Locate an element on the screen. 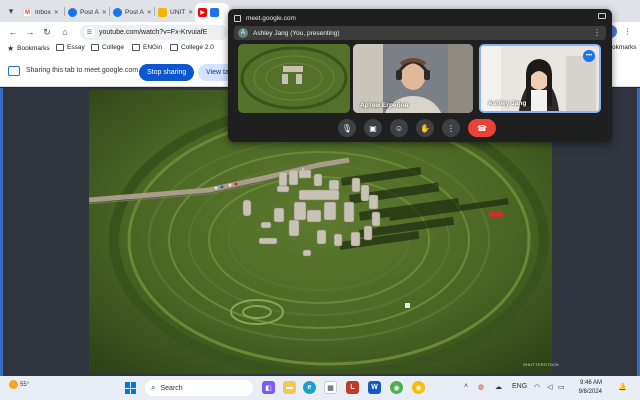 The width and height of the screenshot is (640, 400). tab-youtube-active: ▶ is located at coordinates (212, 12).